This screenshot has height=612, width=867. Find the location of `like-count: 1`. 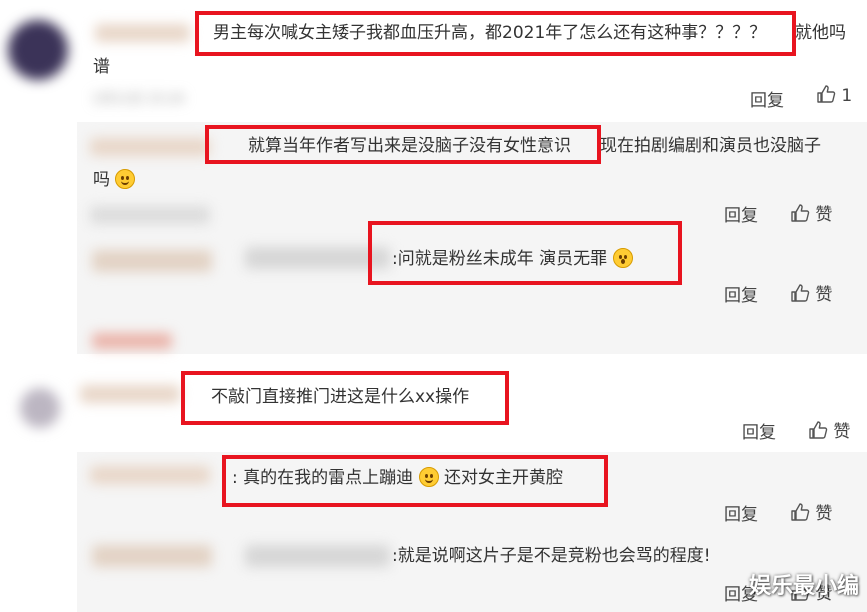

like-count: 1 is located at coordinates (847, 96).